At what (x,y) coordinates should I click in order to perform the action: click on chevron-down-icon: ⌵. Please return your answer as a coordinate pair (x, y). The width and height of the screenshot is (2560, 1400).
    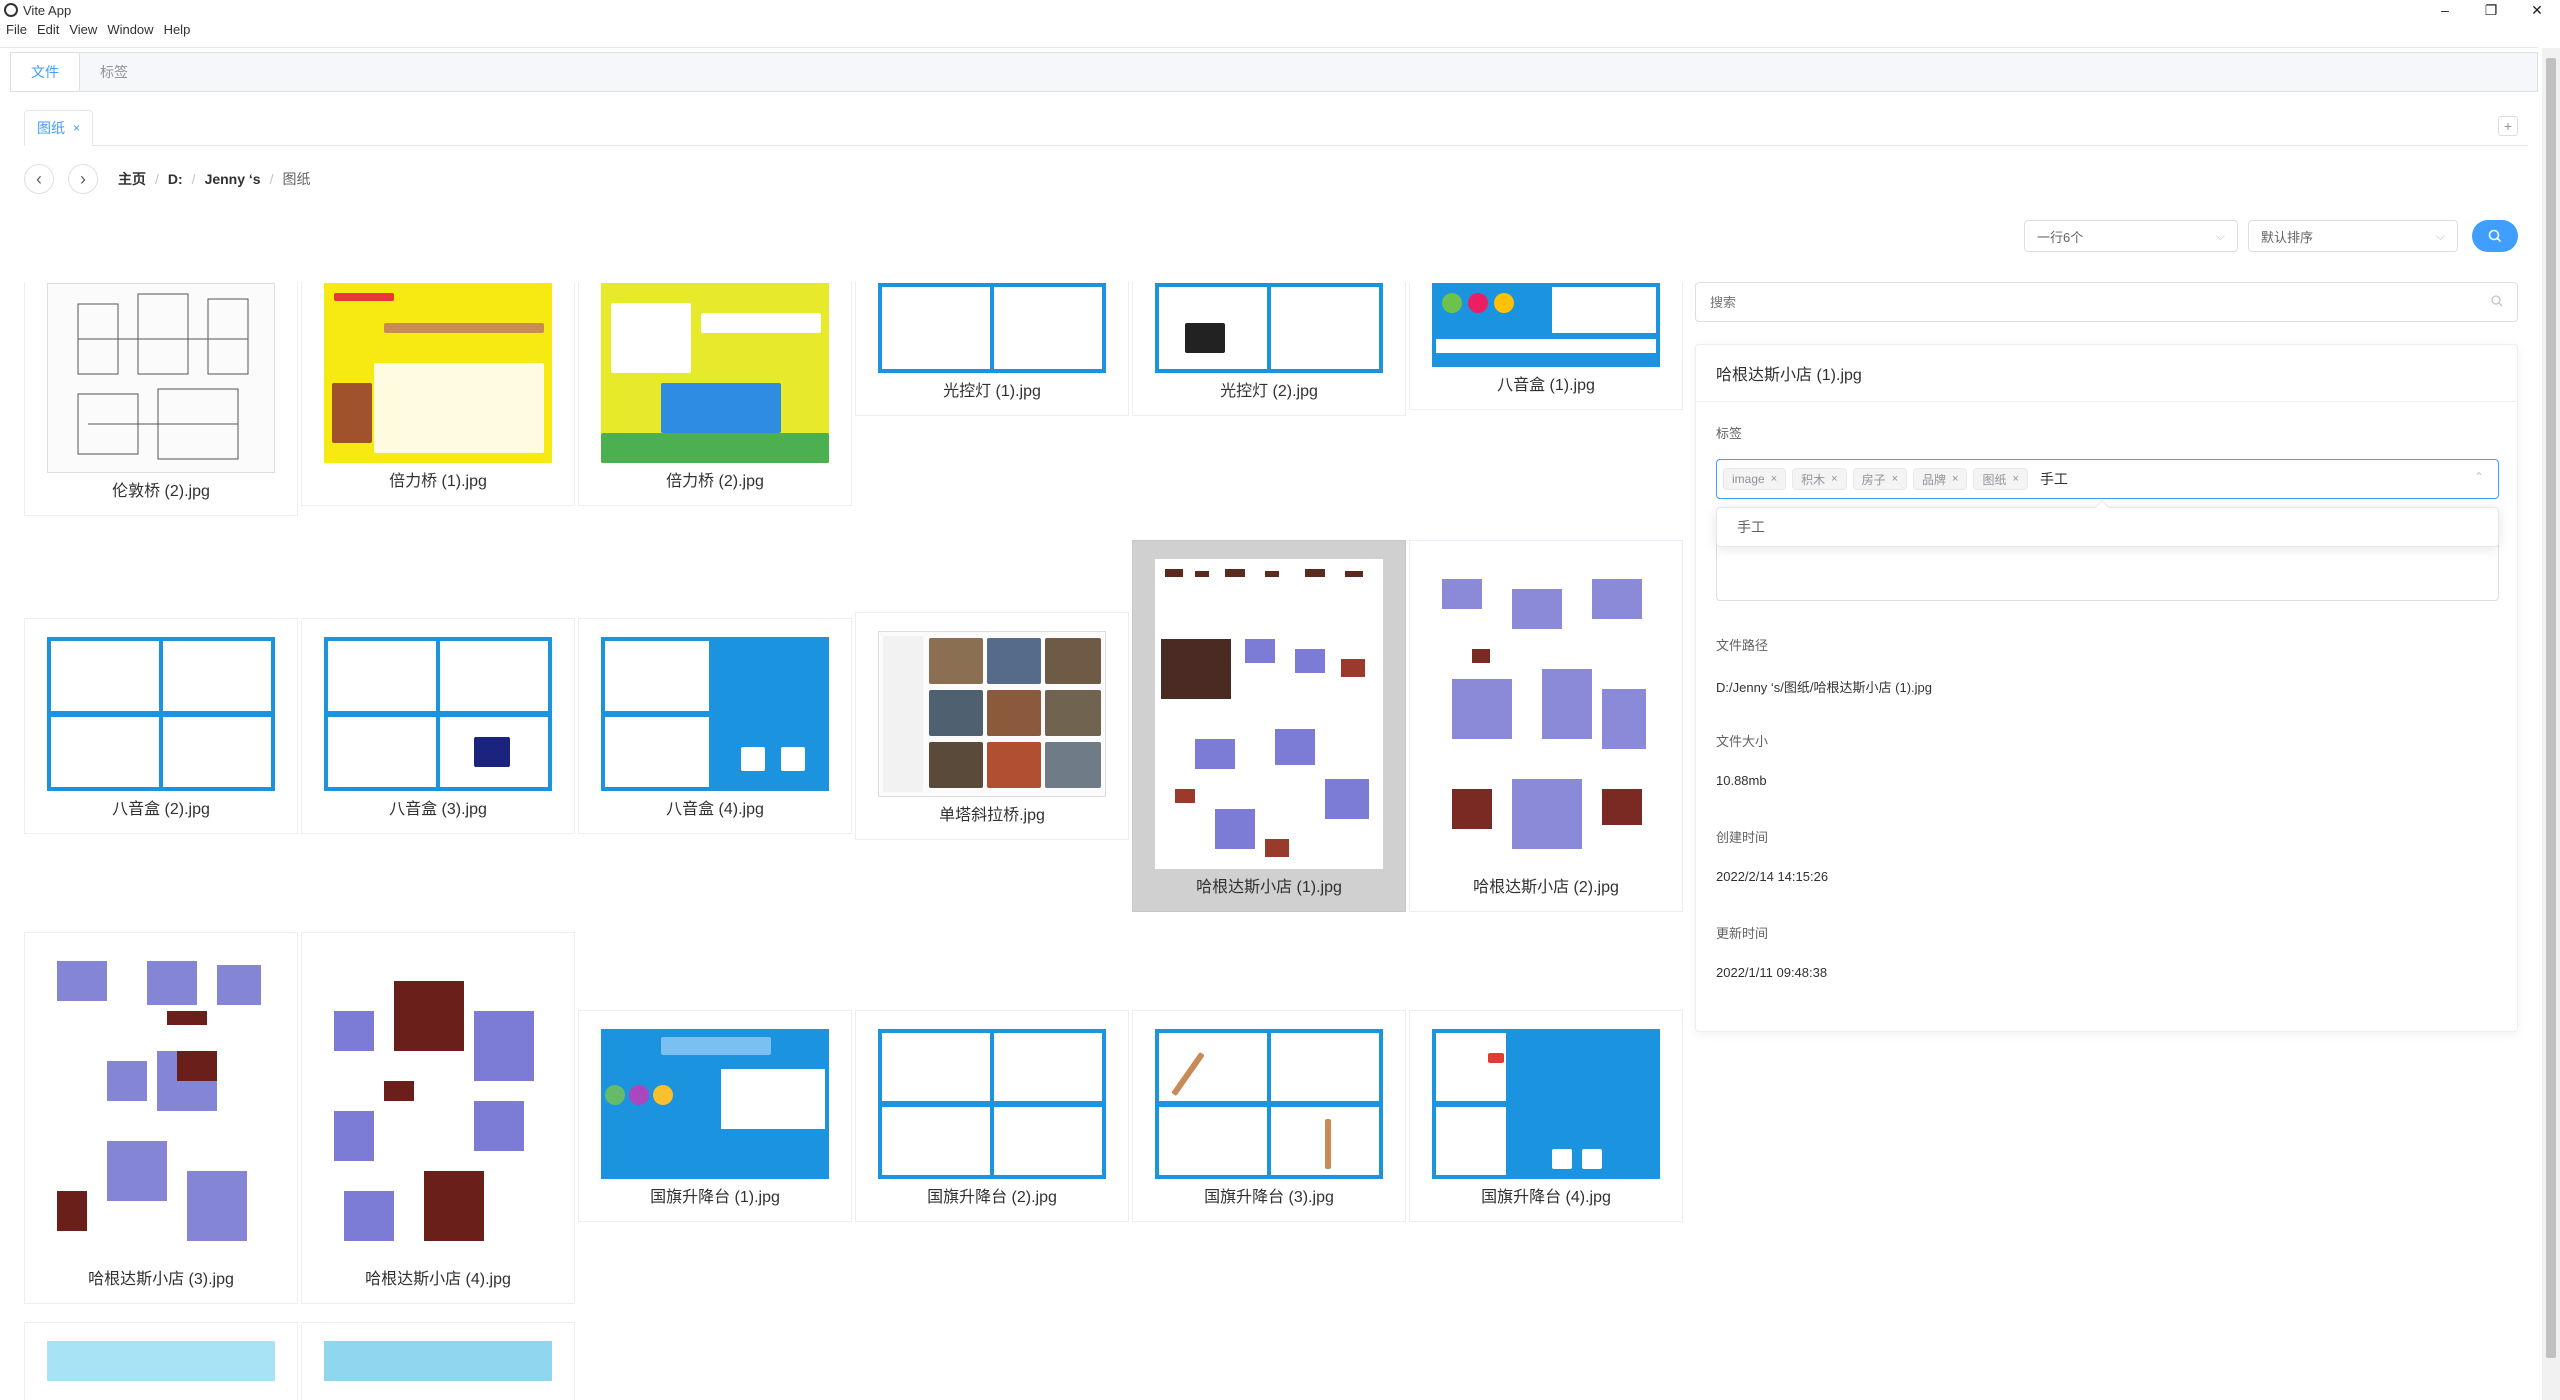
    Looking at the image, I should click on (2440, 235).